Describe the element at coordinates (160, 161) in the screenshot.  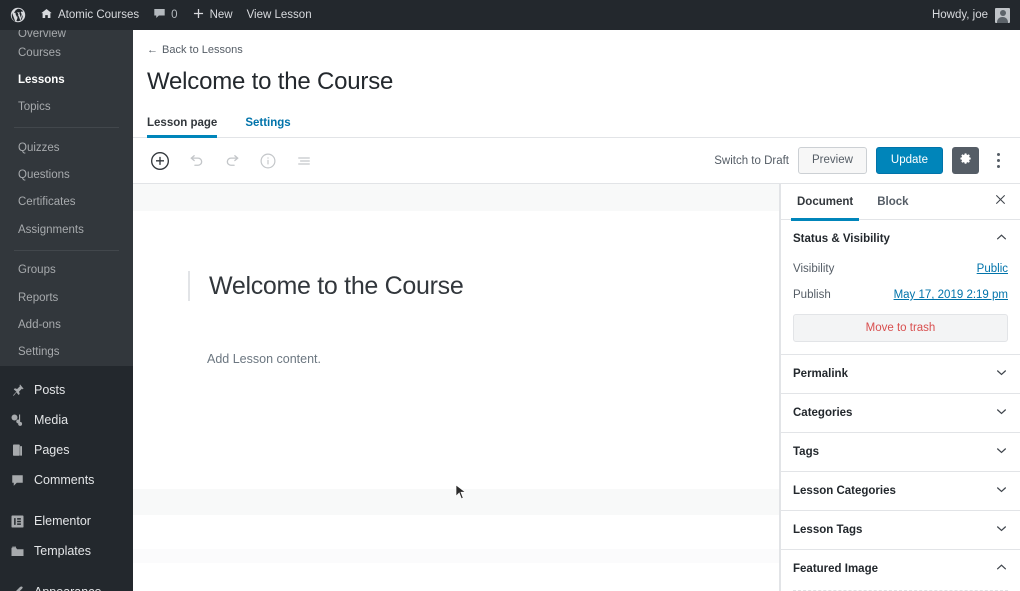
I see `add-block-button` at that location.